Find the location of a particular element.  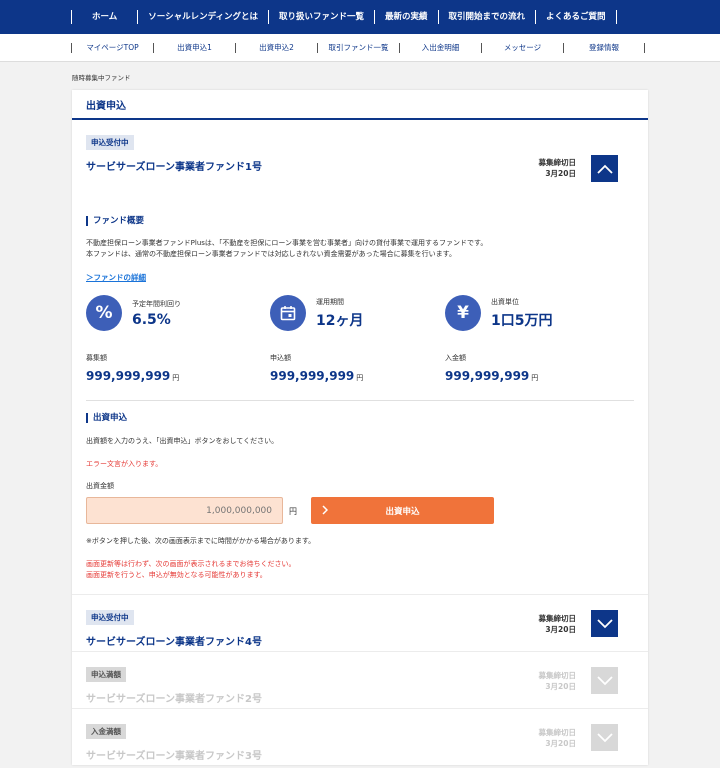

chevron-up-icon is located at coordinates (604, 169).